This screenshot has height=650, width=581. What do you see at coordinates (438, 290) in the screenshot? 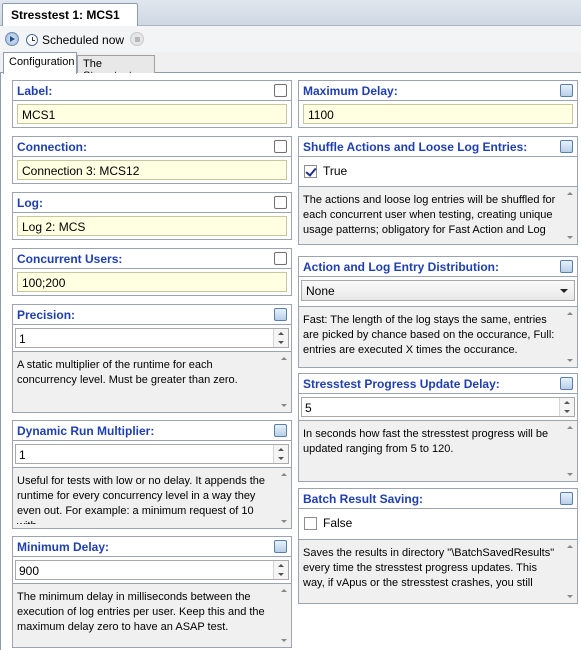
I see `distribution-select: None` at bounding box center [438, 290].